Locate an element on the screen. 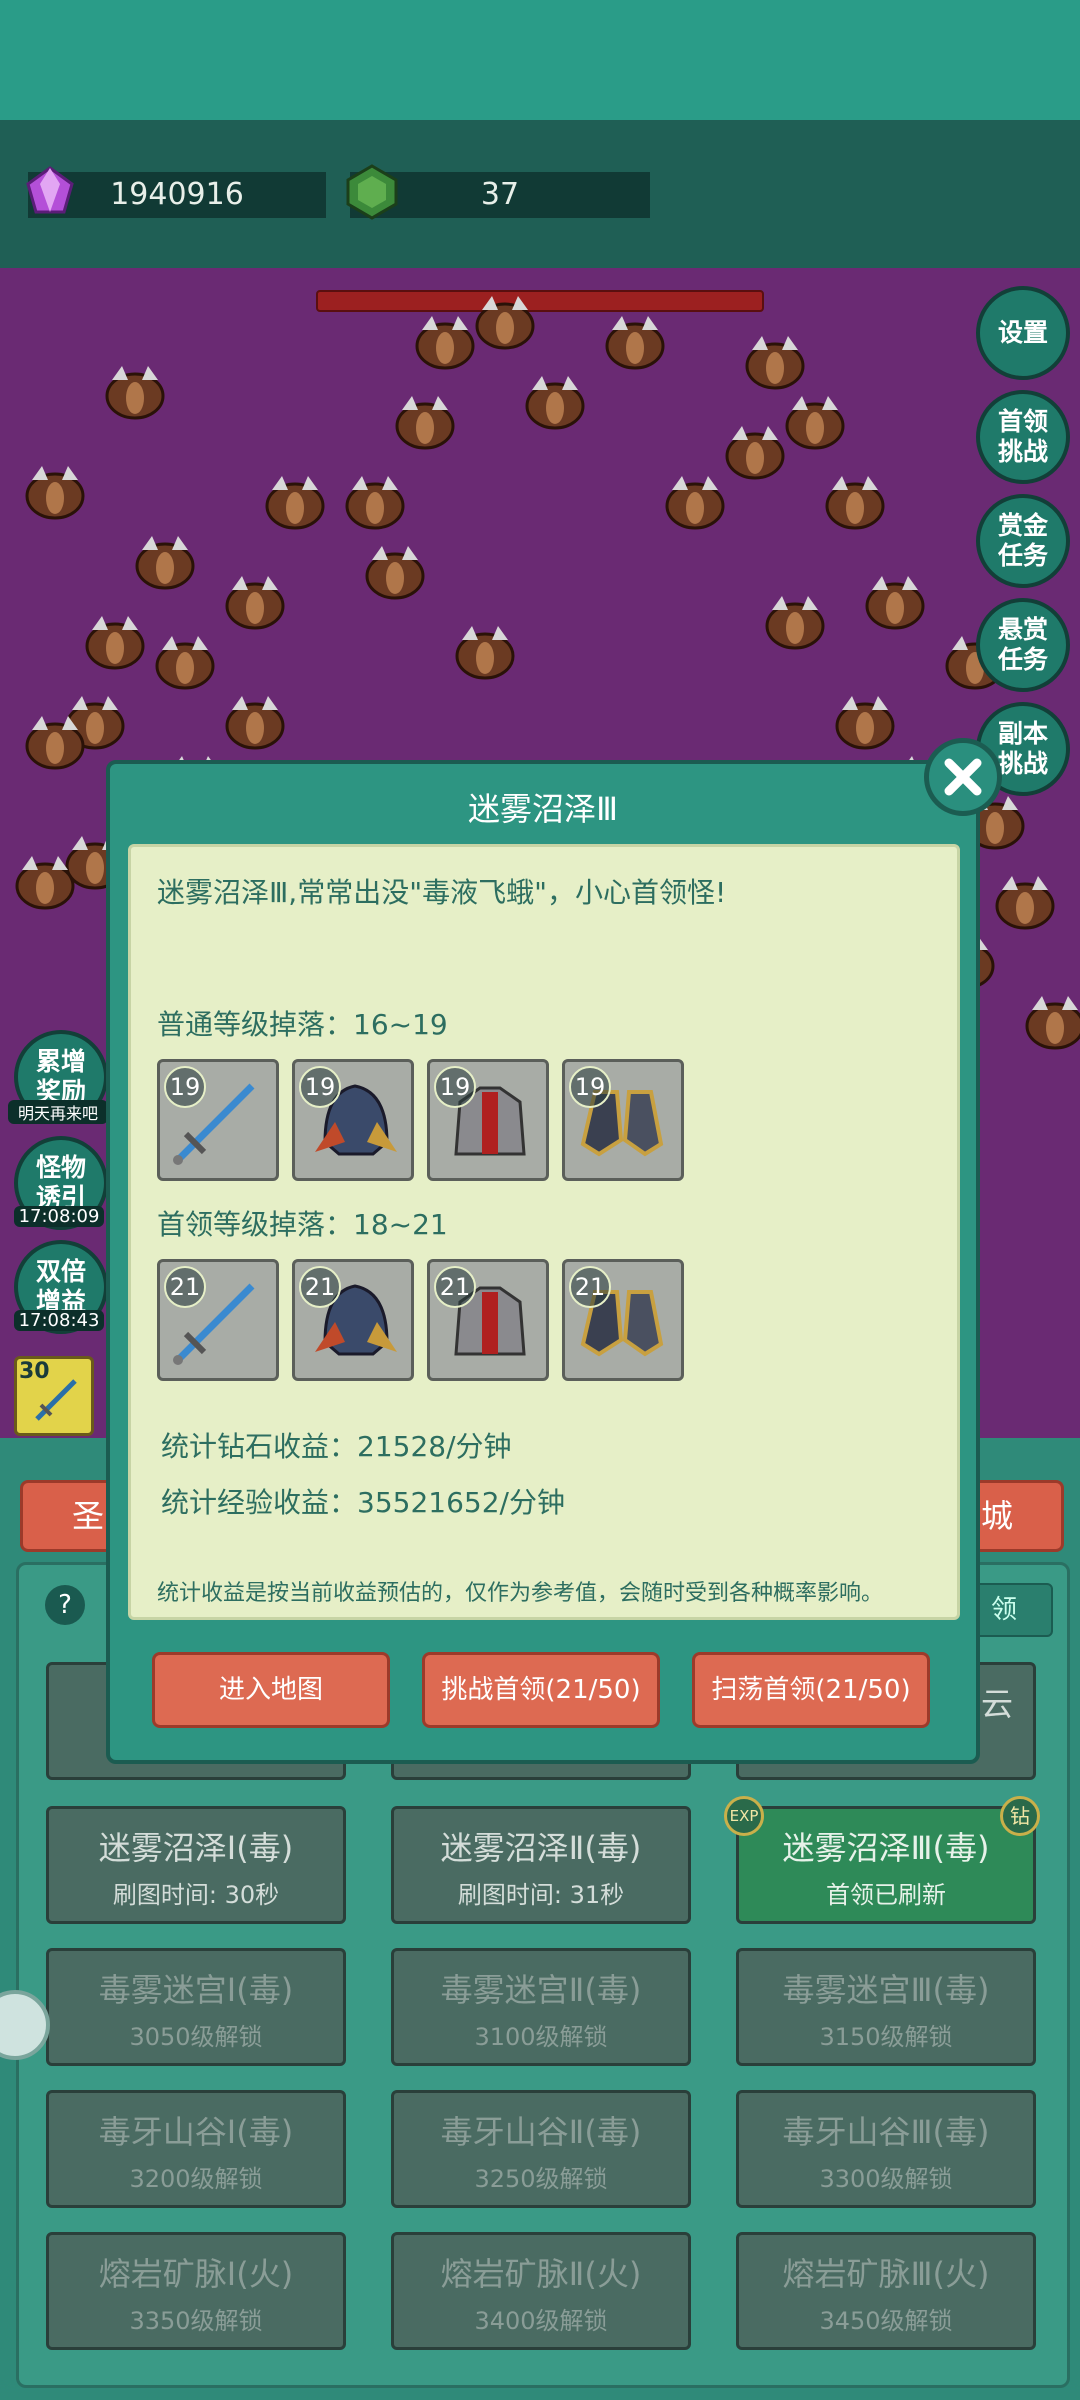 The image size is (1080, 2400). green-value: 37 is located at coordinates (500, 194).